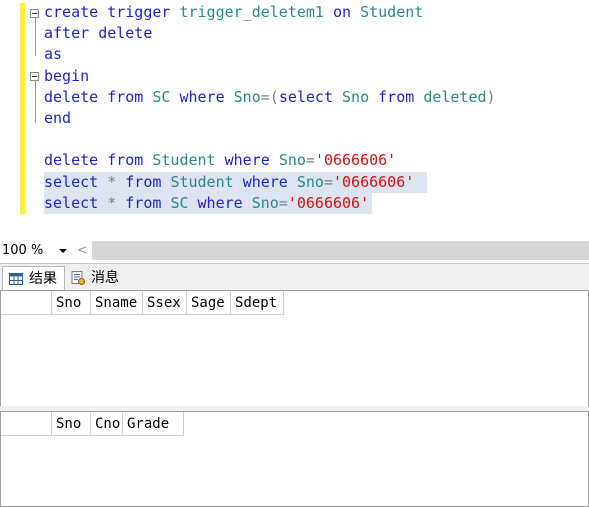  I want to click on results-tab-bar: 结果 消息, so click(294, 277).